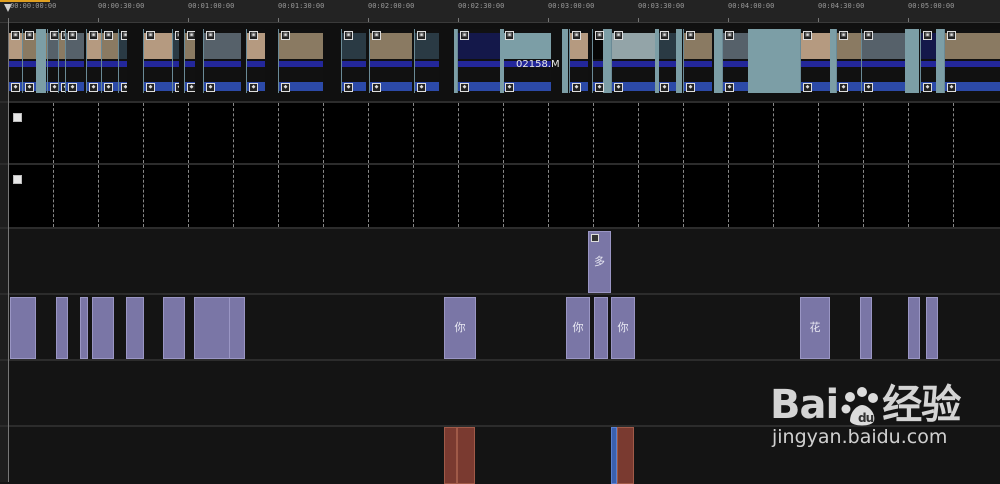 The height and width of the screenshot is (484, 1000). I want to click on title-clip: 花, so click(815, 328).